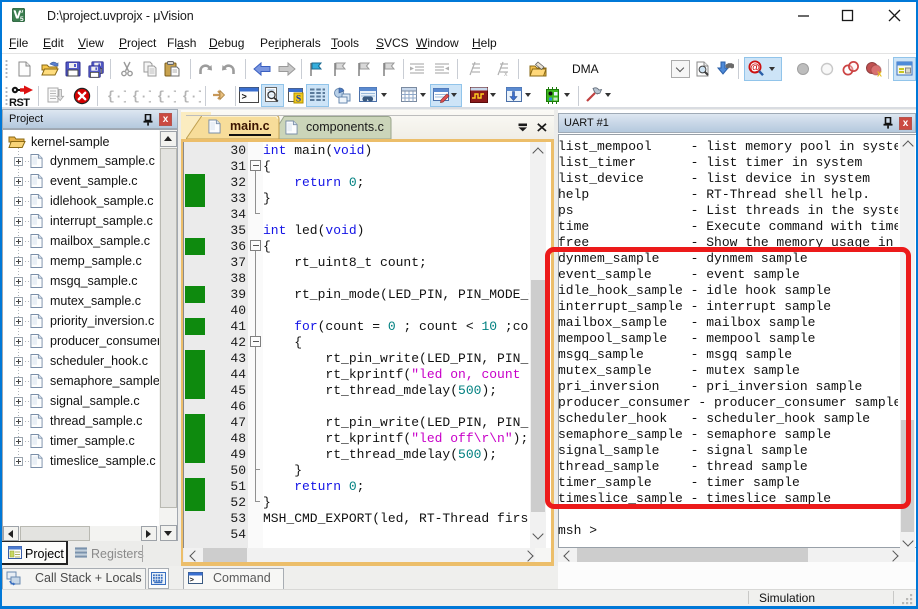 The height and width of the screenshot is (609, 918). What do you see at coordinates (22, 19) in the screenshot?
I see `svg-text: 5` at bounding box center [22, 19].